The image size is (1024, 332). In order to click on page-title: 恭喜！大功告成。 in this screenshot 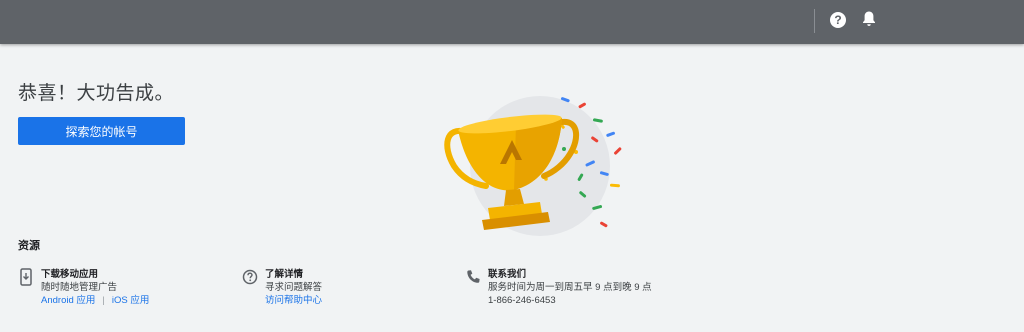, I will do `click(96, 93)`.